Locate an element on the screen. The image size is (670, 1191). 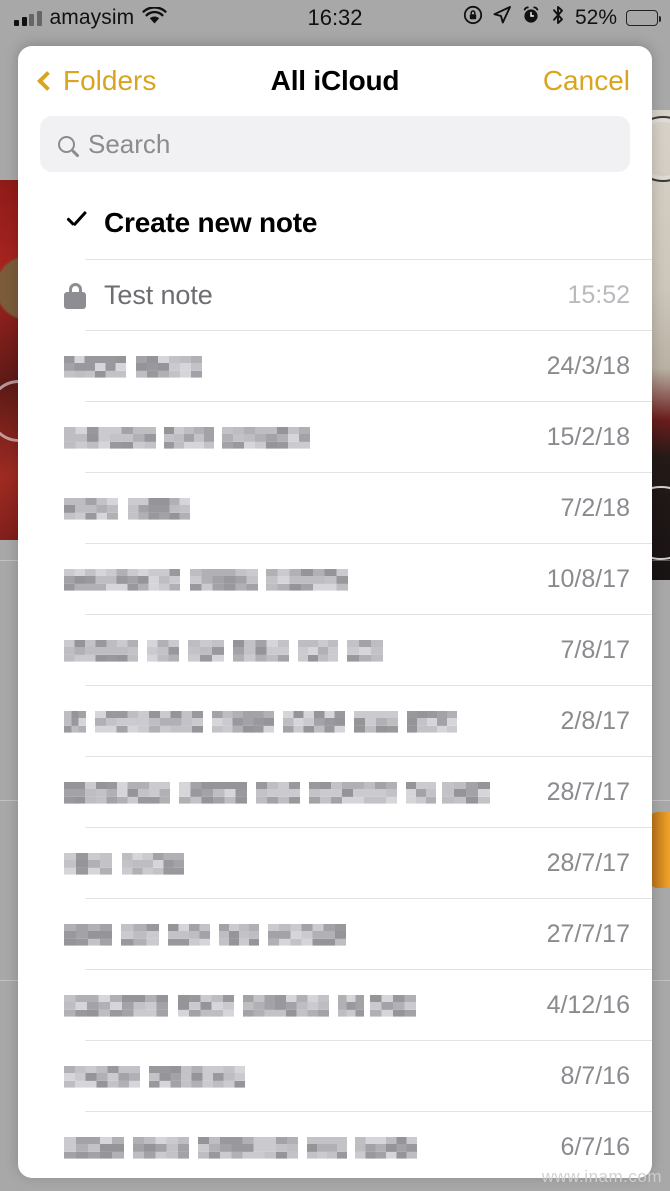
note-row: 27/7/17 is located at coordinates (335, 934).